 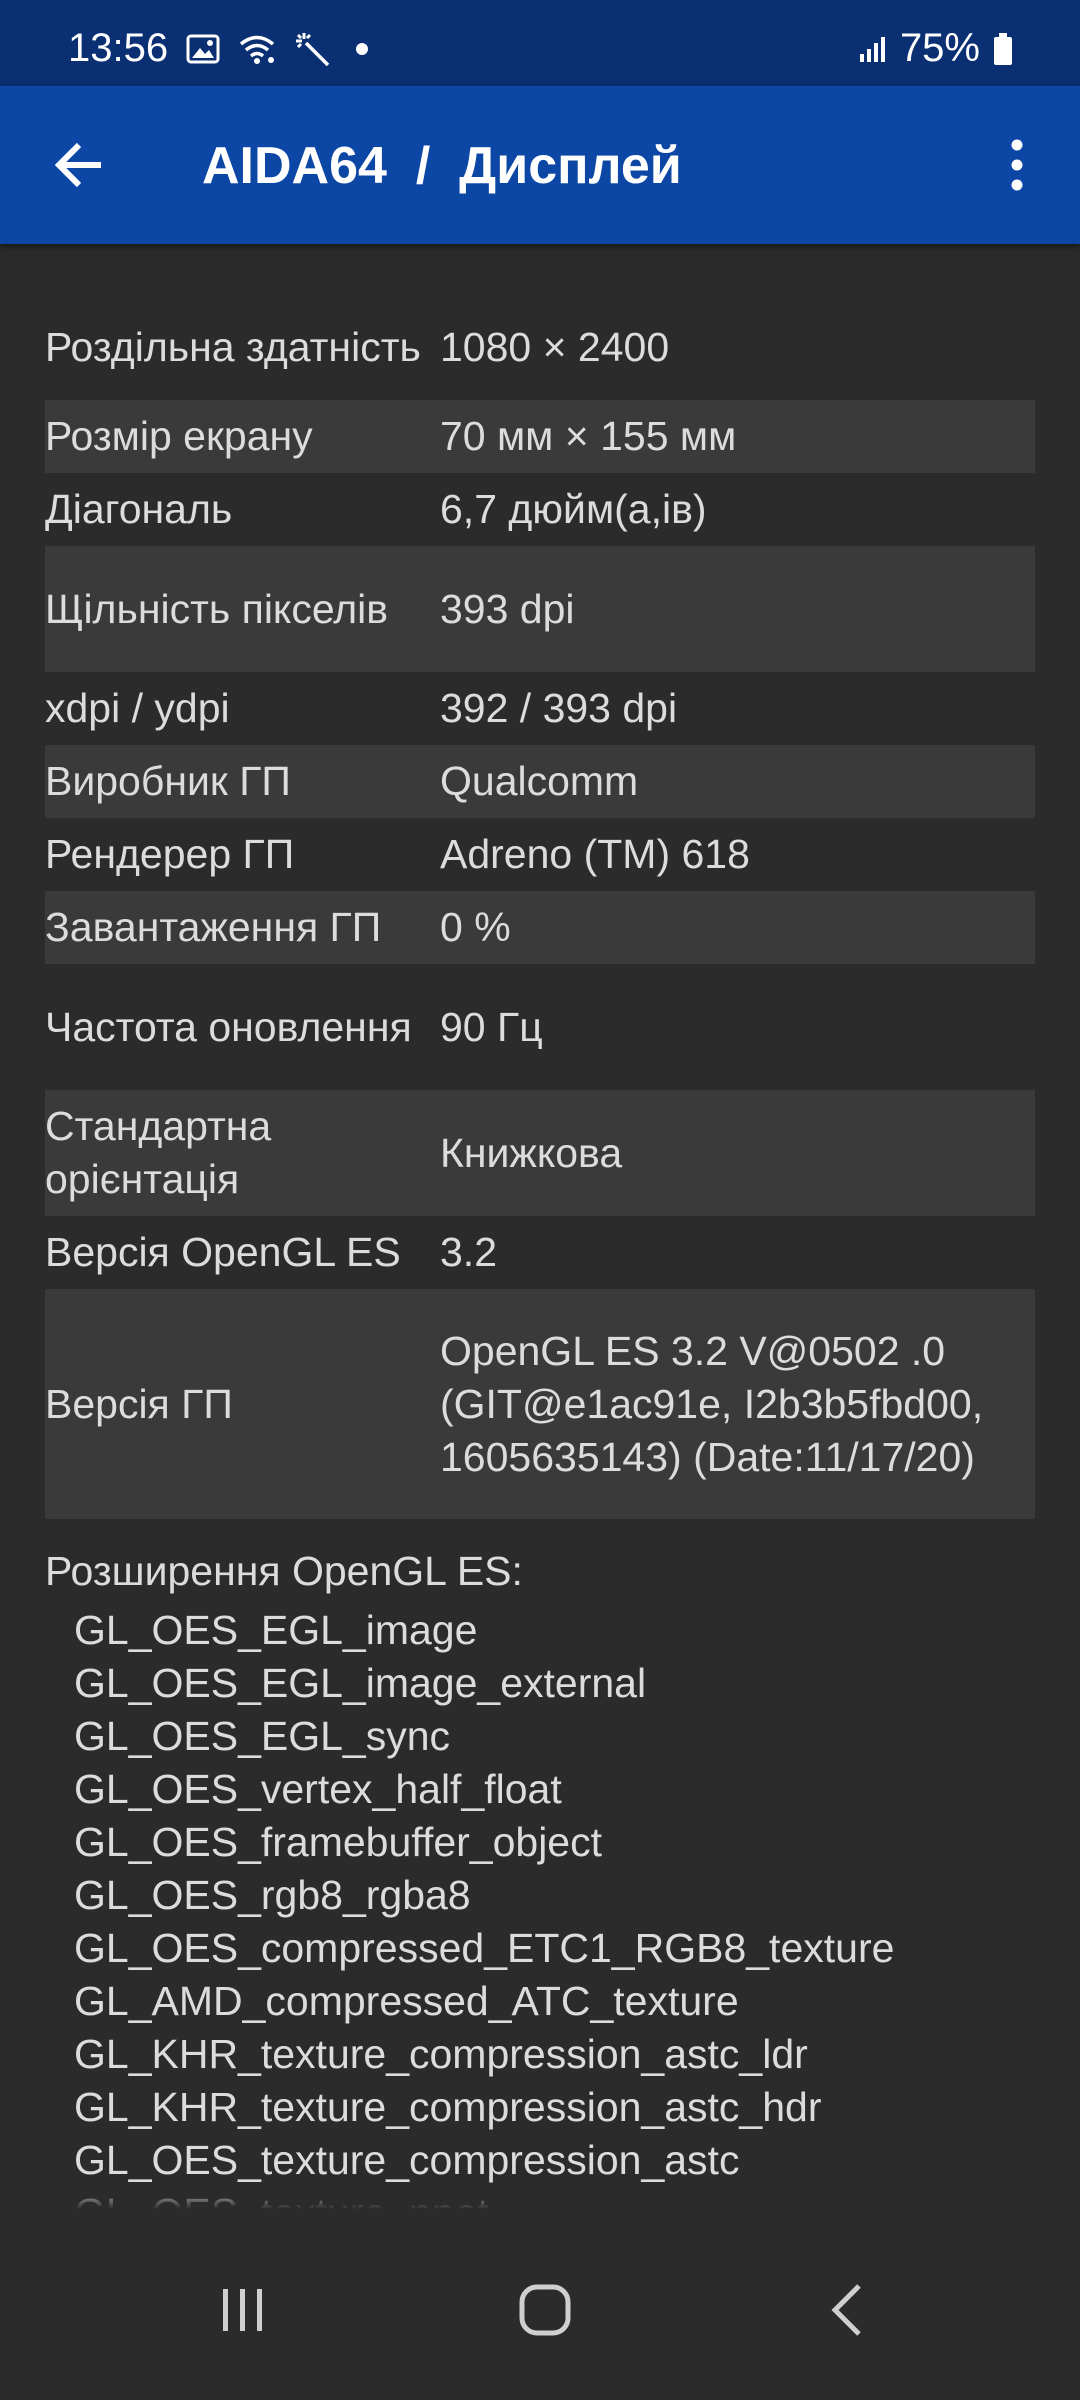 What do you see at coordinates (217, 608) in the screenshot?
I see `info-label: Щільність пікселів` at bounding box center [217, 608].